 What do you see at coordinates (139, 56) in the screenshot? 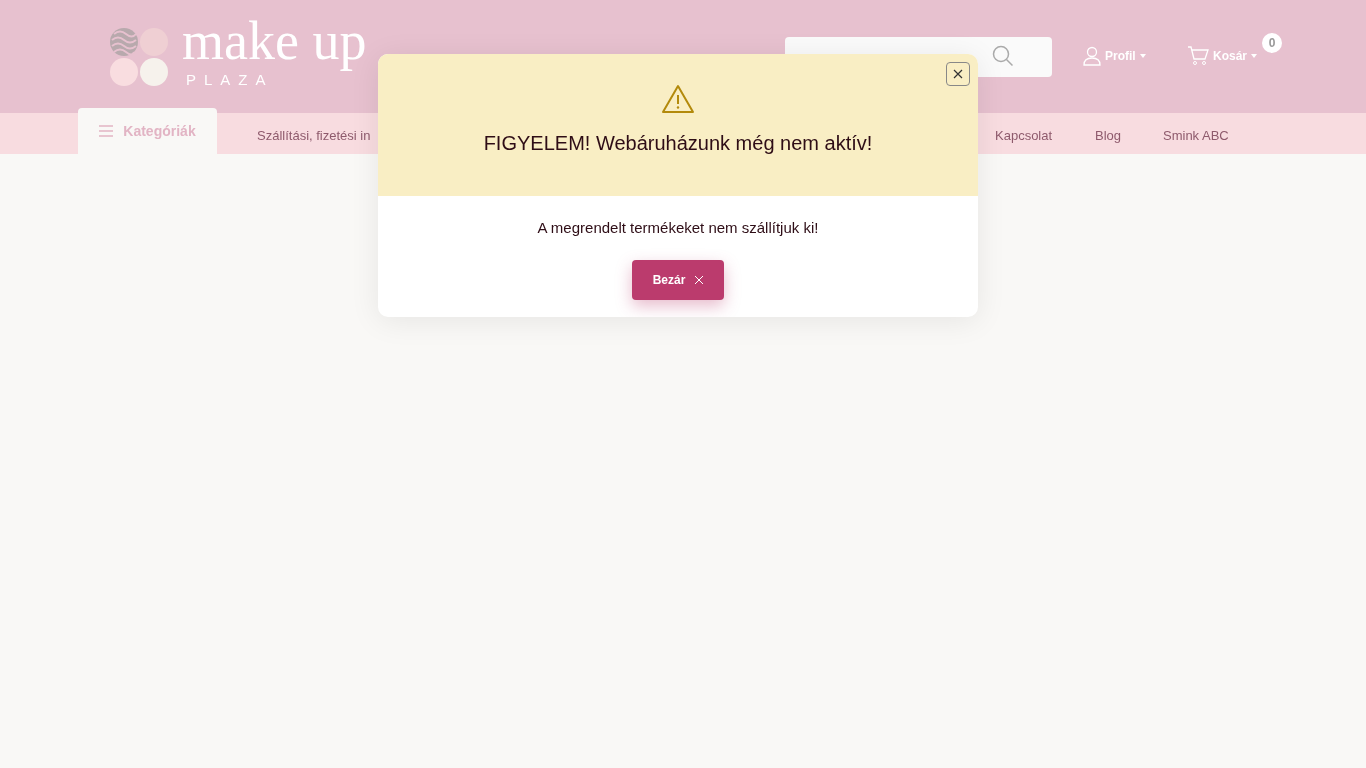
I see `logo-icon` at bounding box center [139, 56].